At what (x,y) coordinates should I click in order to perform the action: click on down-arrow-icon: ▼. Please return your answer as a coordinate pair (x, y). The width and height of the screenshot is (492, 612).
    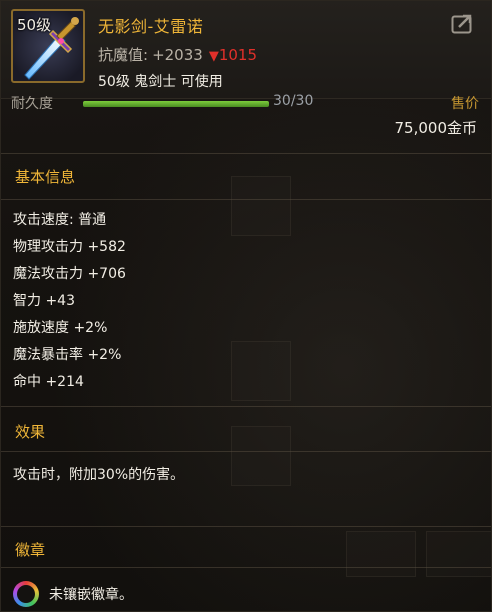
    Looking at the image, I should click on (213, 56).